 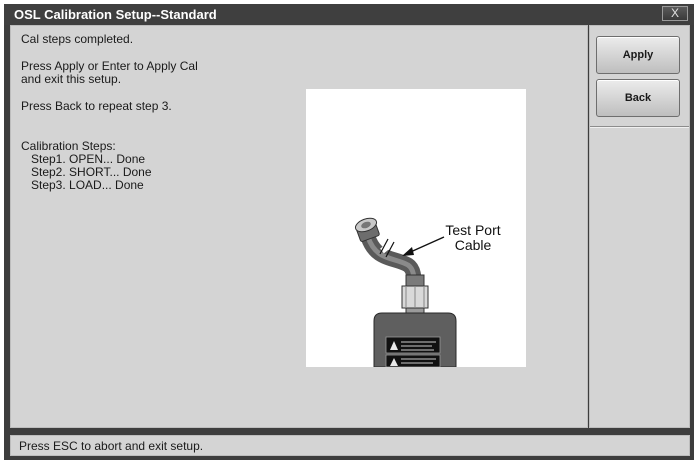 What do you see at coordinates (639, 127) in the screenshot?
I see `button-divider` at bounding box center [639, 127].